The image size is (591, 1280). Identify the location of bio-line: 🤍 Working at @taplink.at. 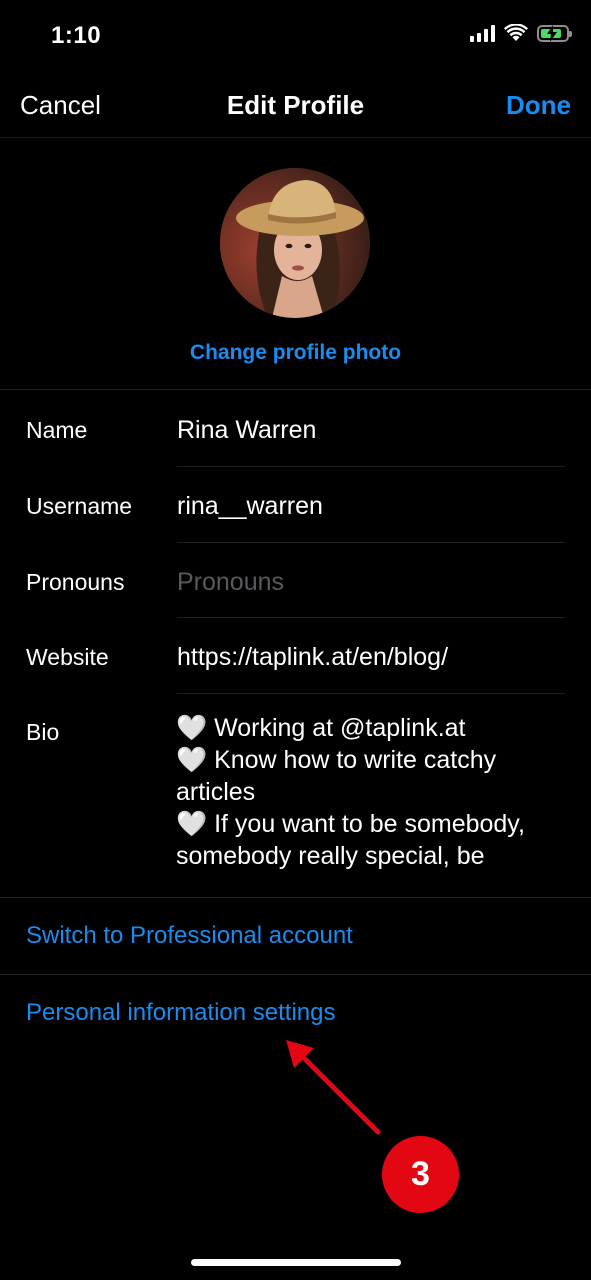
(321, 728).